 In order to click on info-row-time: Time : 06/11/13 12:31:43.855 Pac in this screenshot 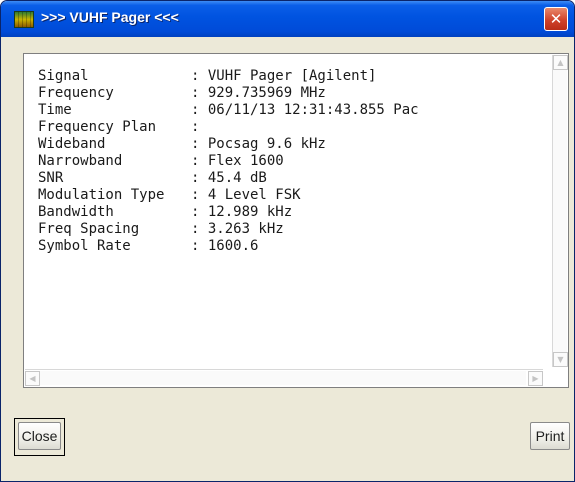, I will do `click(228, 110)`.